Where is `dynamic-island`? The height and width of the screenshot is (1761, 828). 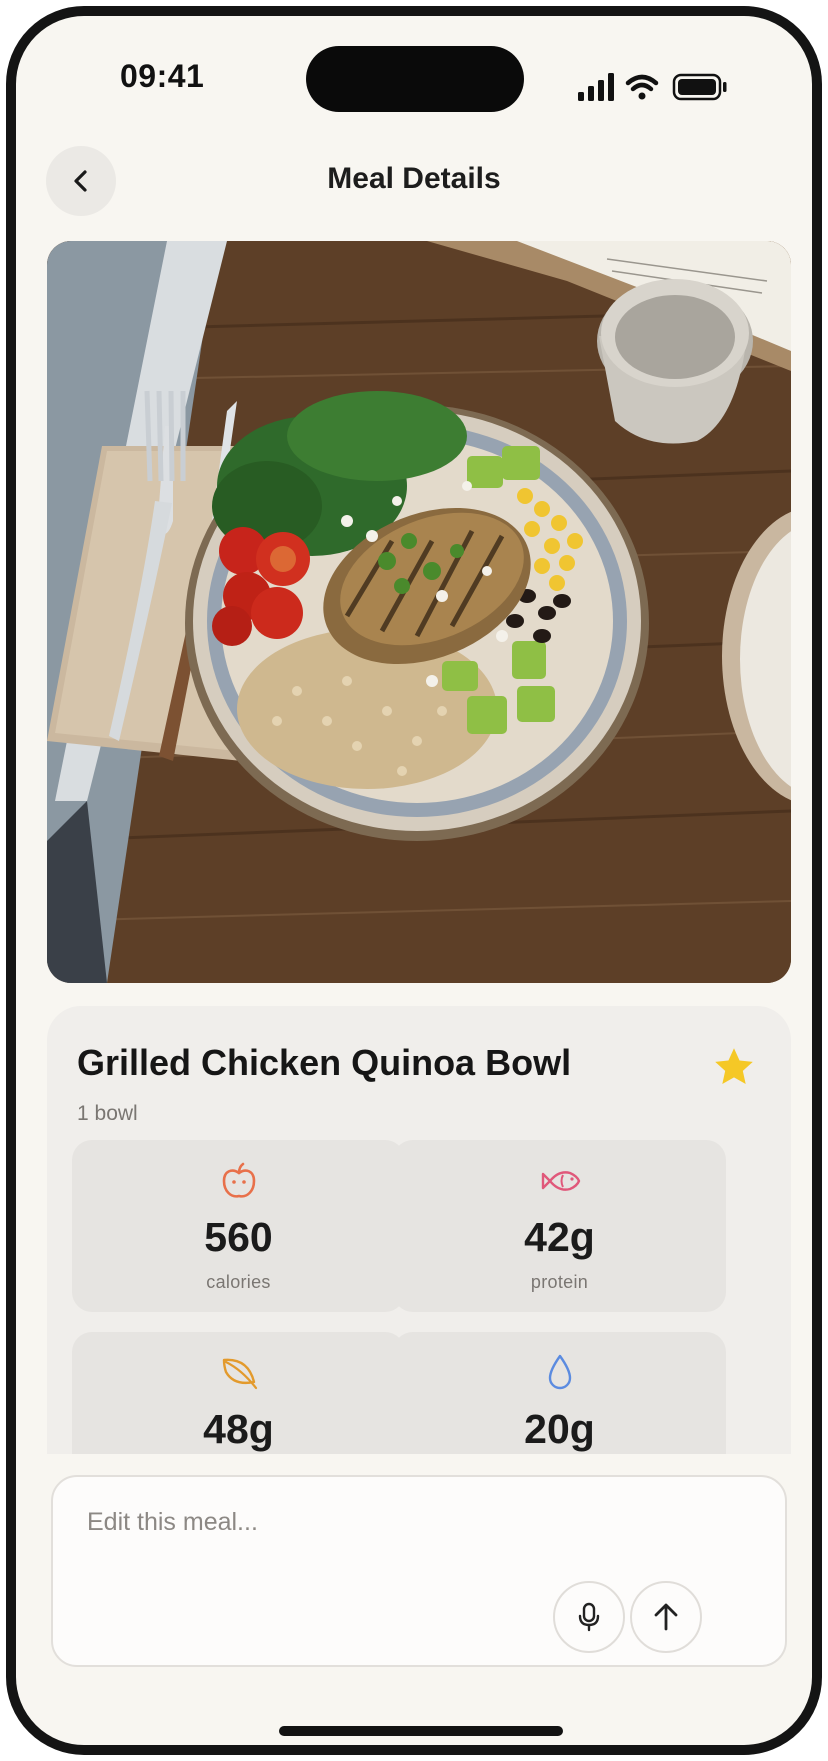
dynamic-island is located at coordinates (415, 79).